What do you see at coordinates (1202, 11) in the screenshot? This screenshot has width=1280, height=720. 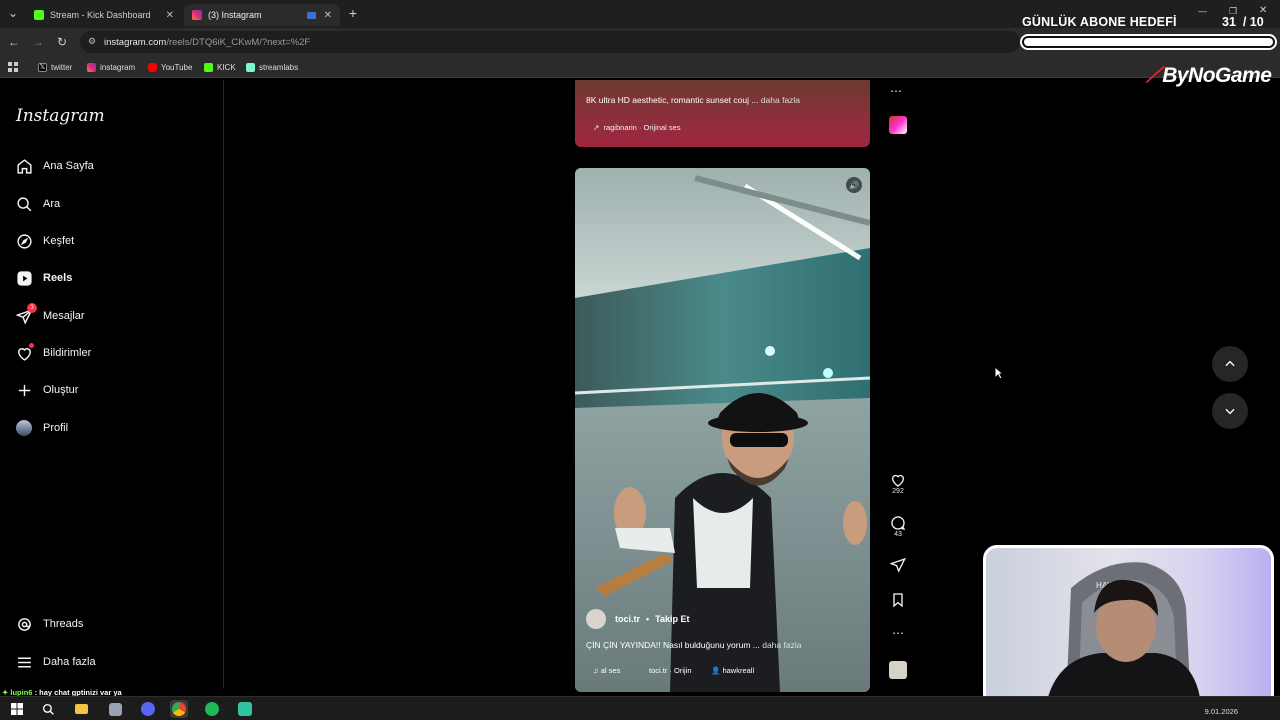 I see `minimize-icon: —` at bounding box center [1202, 11].